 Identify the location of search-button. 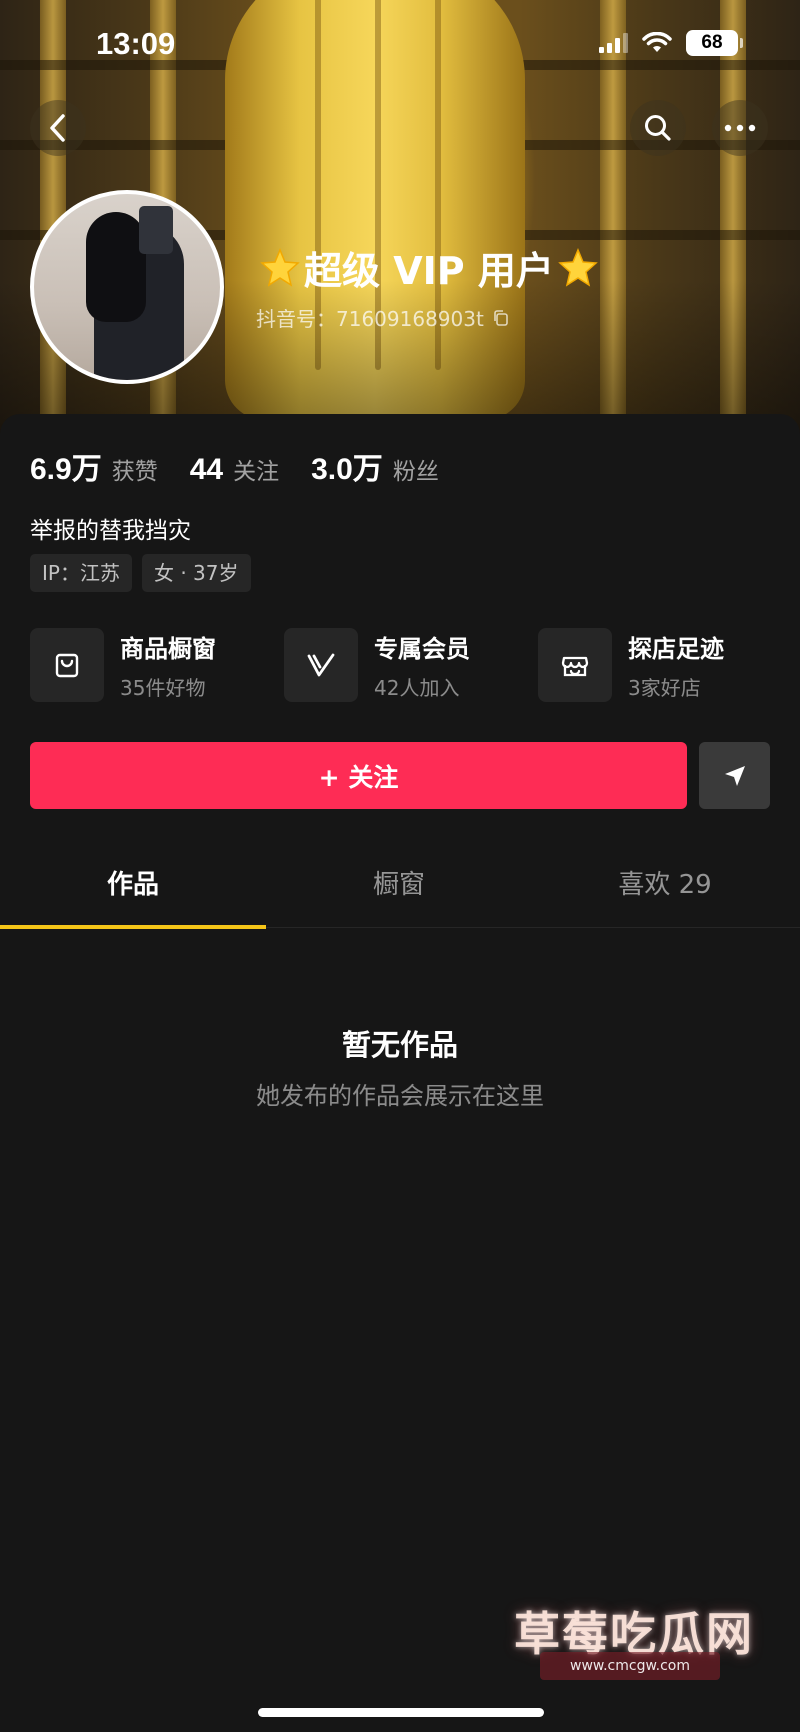
(658, 128).